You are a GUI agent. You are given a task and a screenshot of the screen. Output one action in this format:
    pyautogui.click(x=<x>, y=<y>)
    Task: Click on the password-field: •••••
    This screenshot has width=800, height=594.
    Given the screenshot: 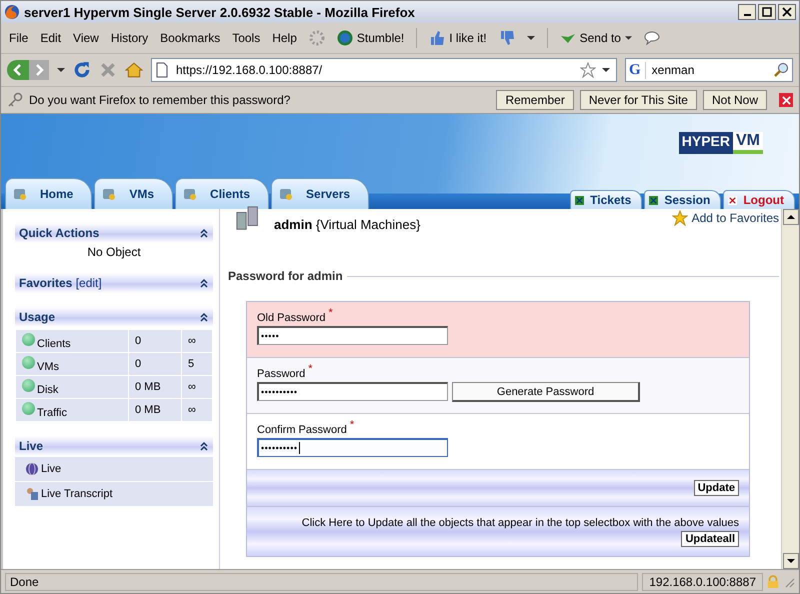 What is the action you would take?
    pyautogui.click(x=352, y=335)
    